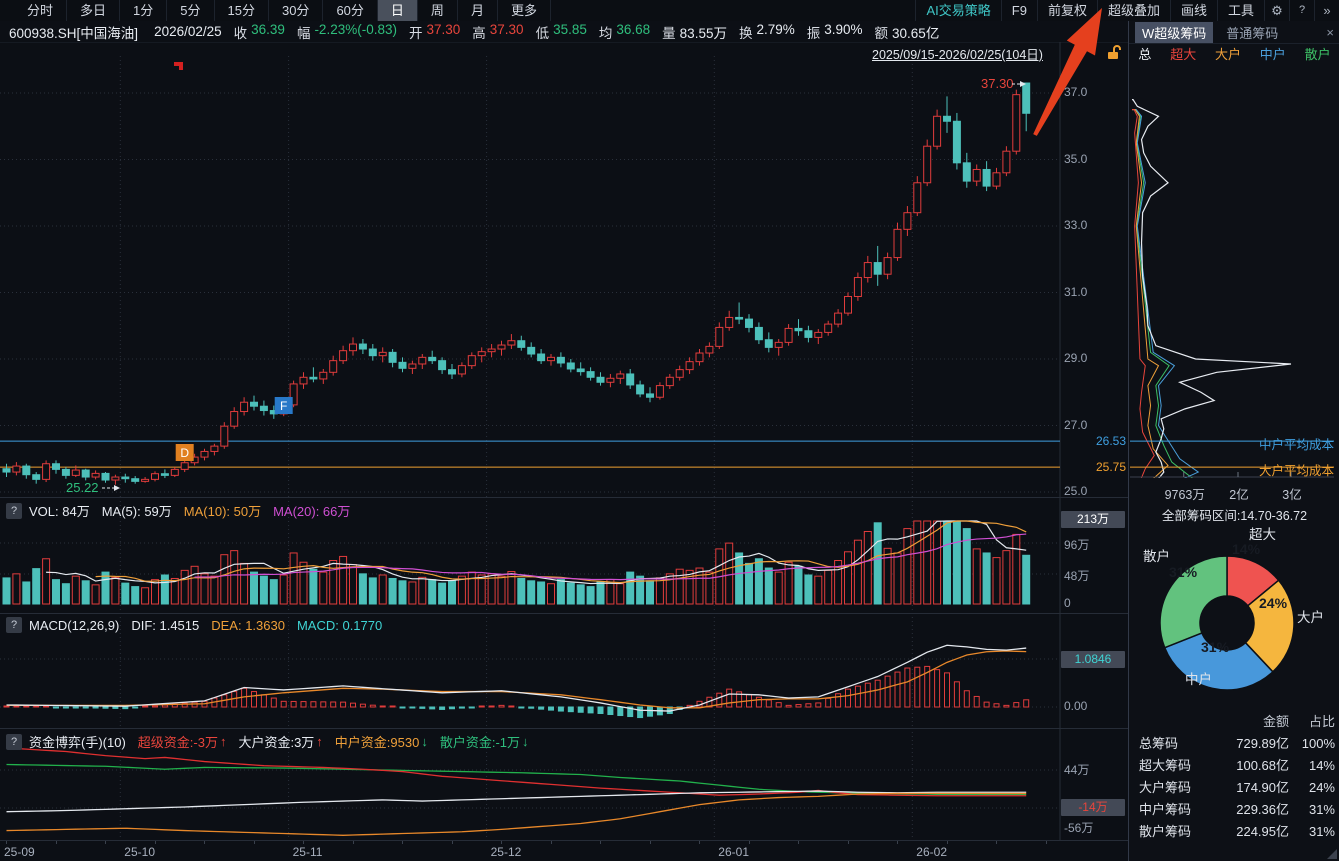 This screenshot has width=1339, height=861. I want to click on macd-help-icon: ?, so click(14, 625).